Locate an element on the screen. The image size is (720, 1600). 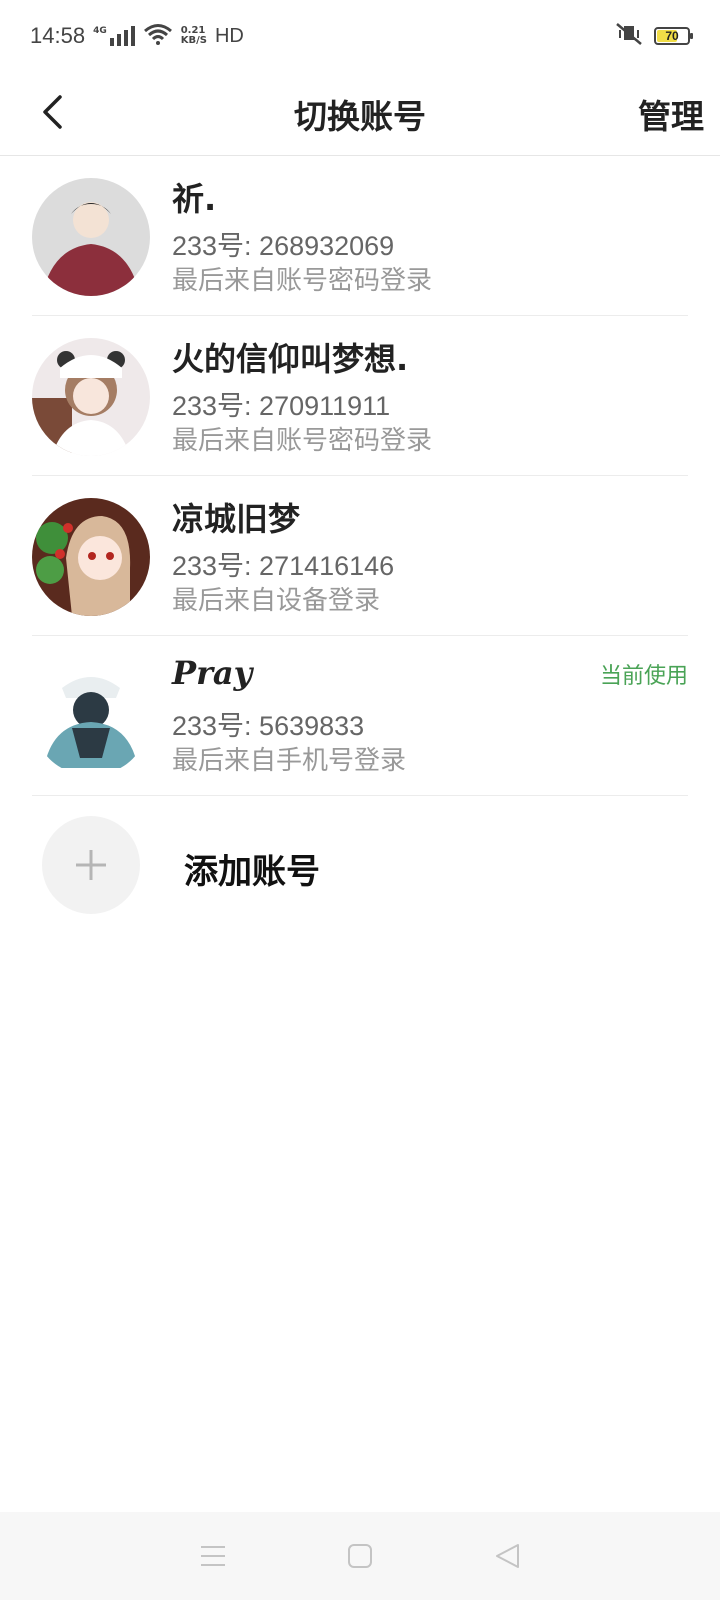
account-id: 233号: 271416146 is located at coordinates (283, 566).